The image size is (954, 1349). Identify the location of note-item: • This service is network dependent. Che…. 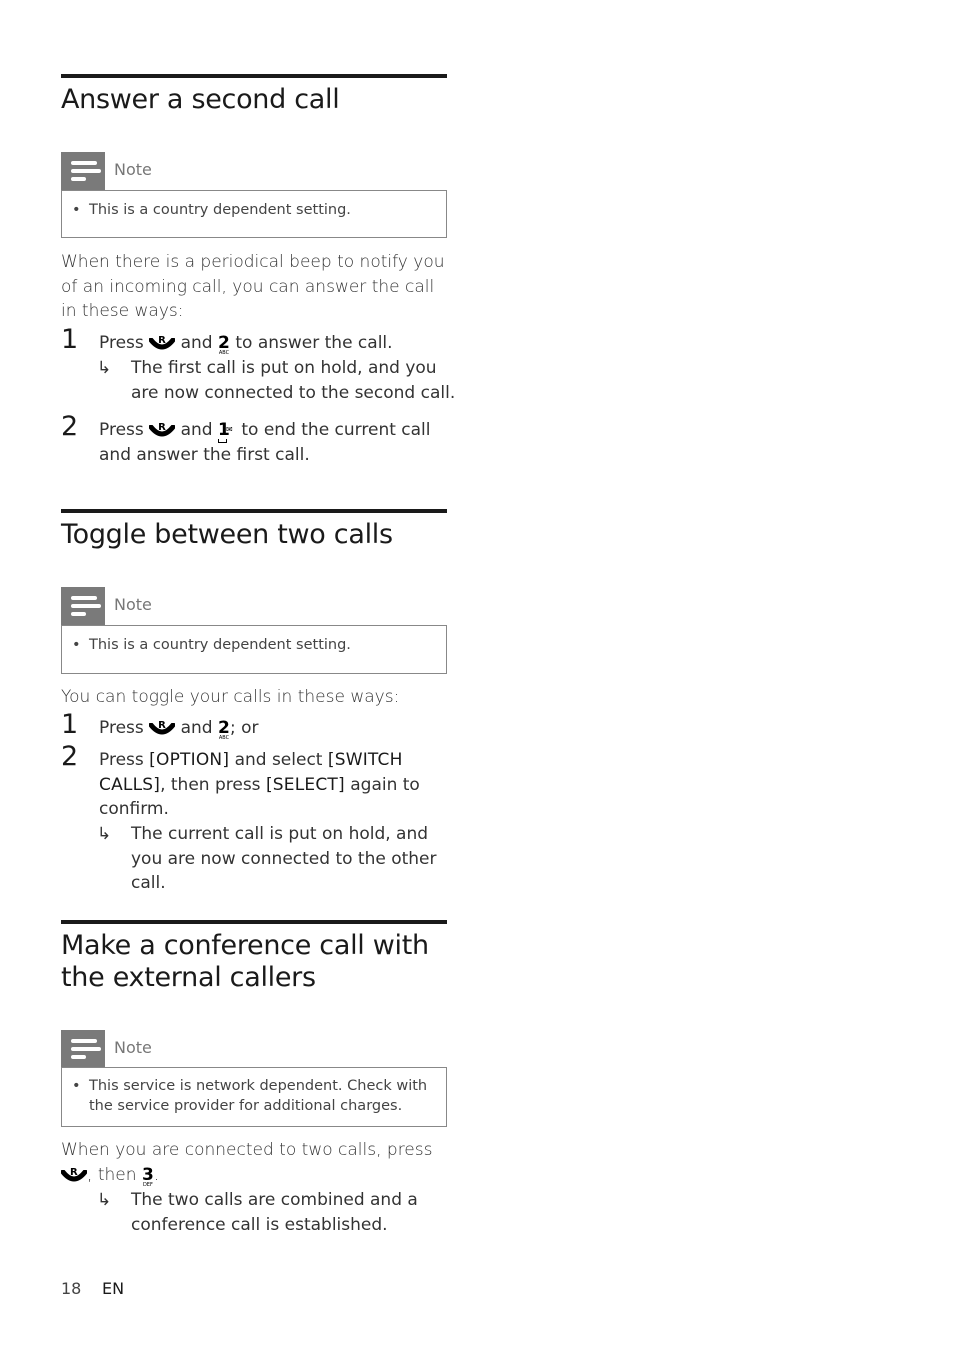
(250, 1096).